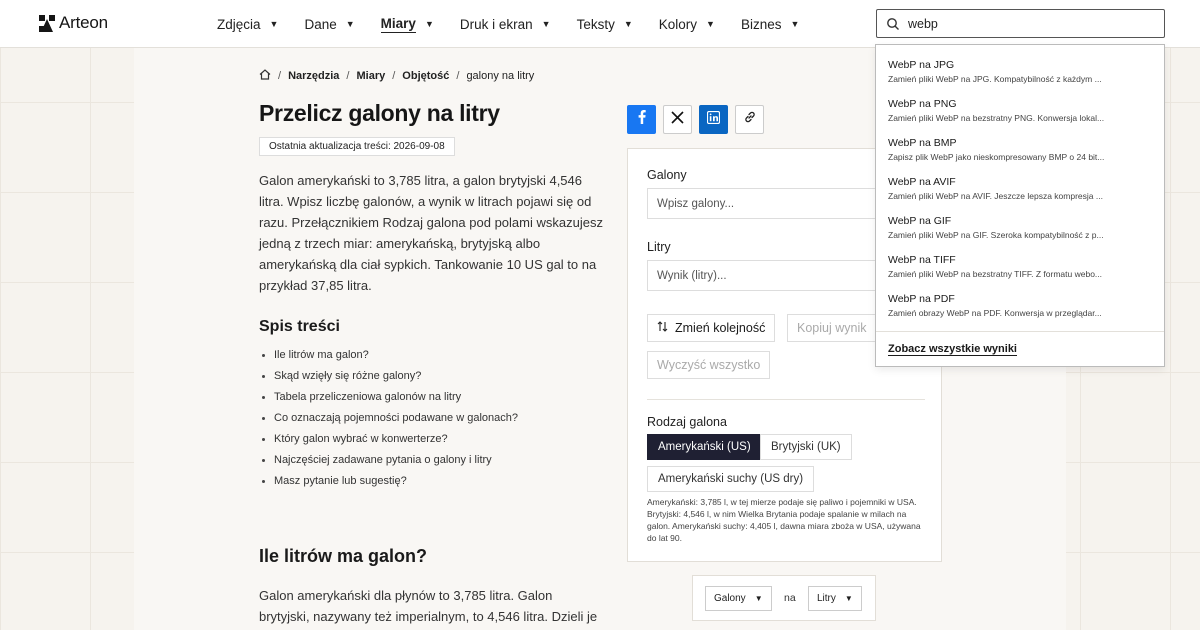 The width and height of the screenshot is (1200, 630). I want to click on nav-item-dane: Dane ▼, so click(329, 24).